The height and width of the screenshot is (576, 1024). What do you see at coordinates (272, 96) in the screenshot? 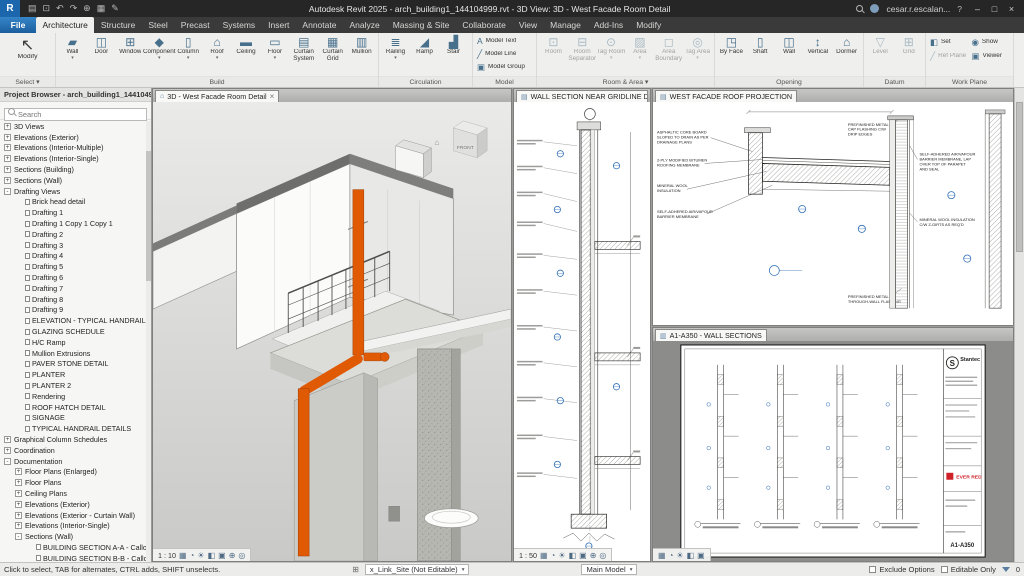
I see `tab-close-icon: ×` at bounding box center [272, 96].